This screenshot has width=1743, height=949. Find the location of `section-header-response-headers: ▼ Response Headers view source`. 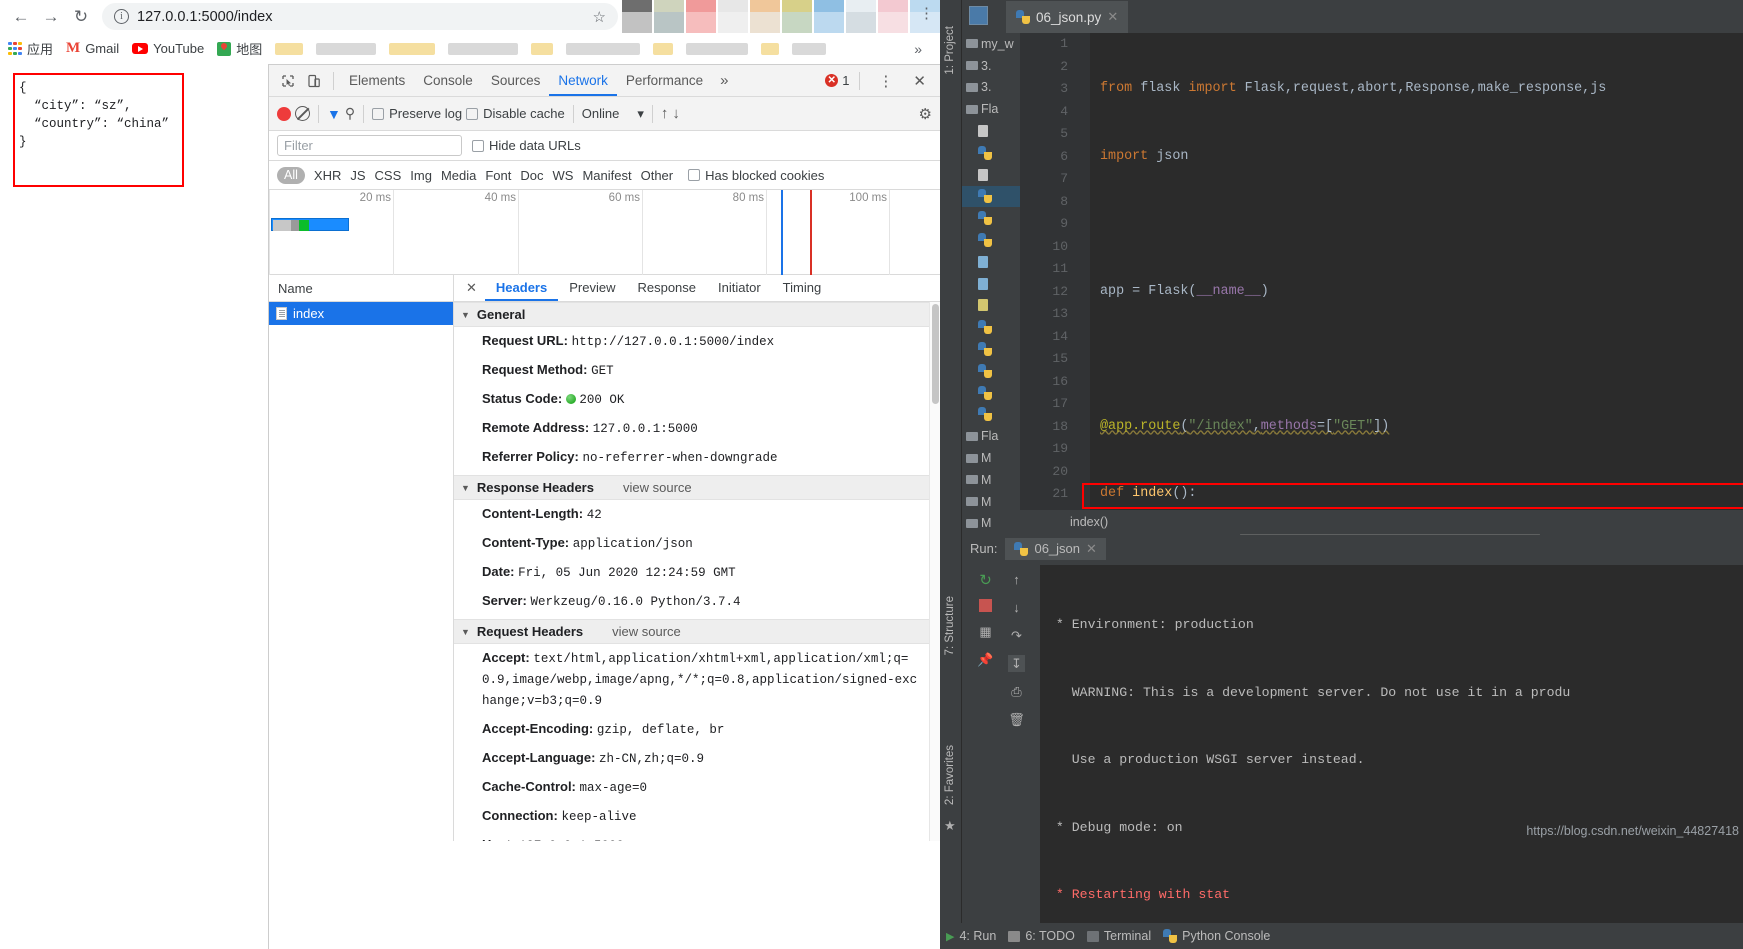

section-header-response-headers: ▼ Response Headers view source is located at coordinates (697, 487).